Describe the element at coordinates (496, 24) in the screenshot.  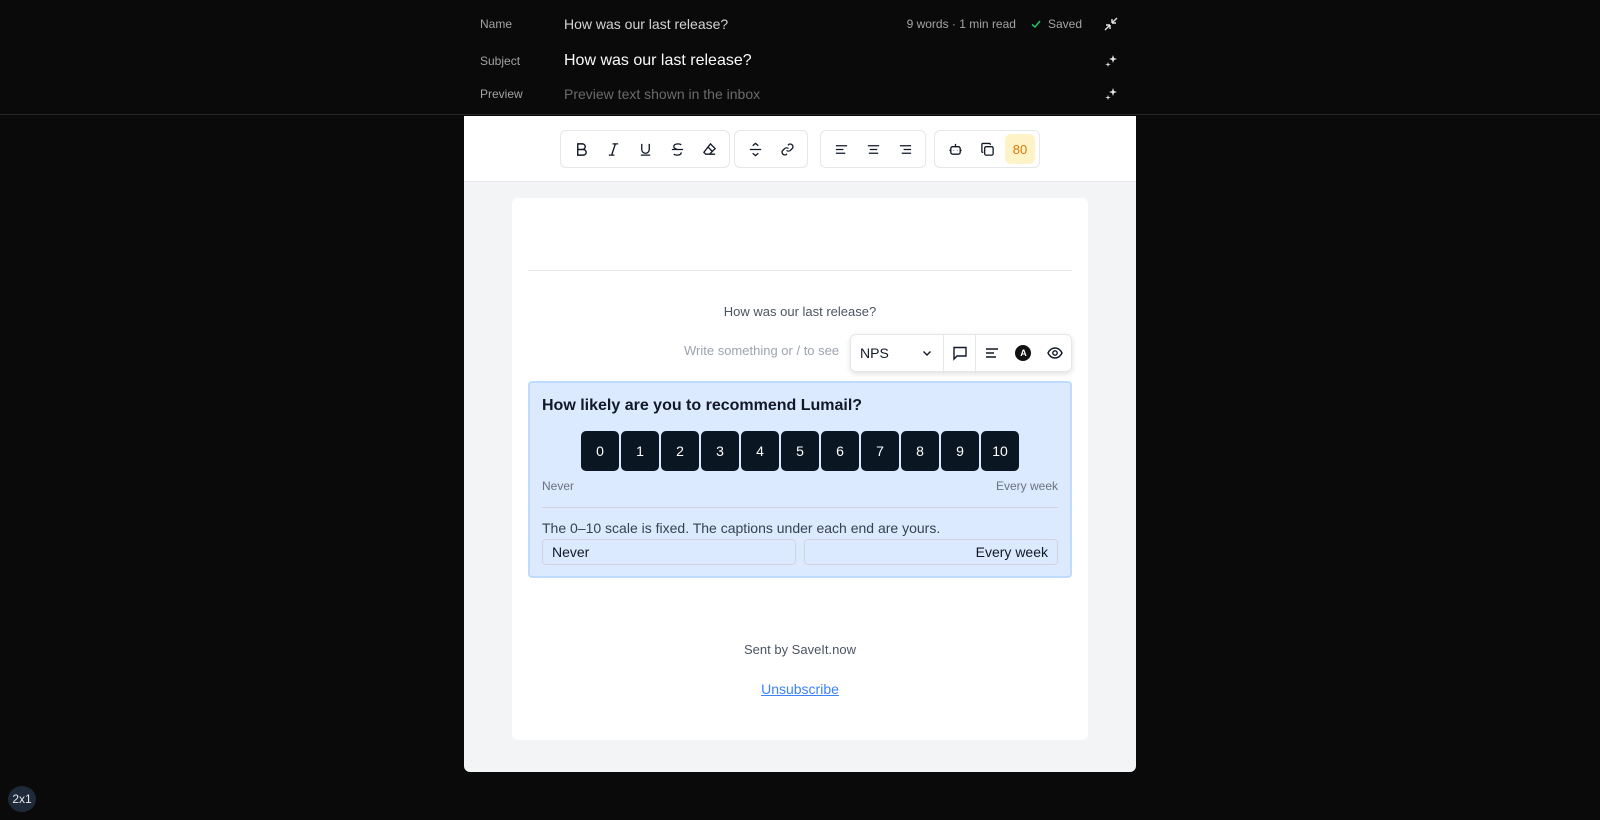
I see `name-label: Name` at that location.